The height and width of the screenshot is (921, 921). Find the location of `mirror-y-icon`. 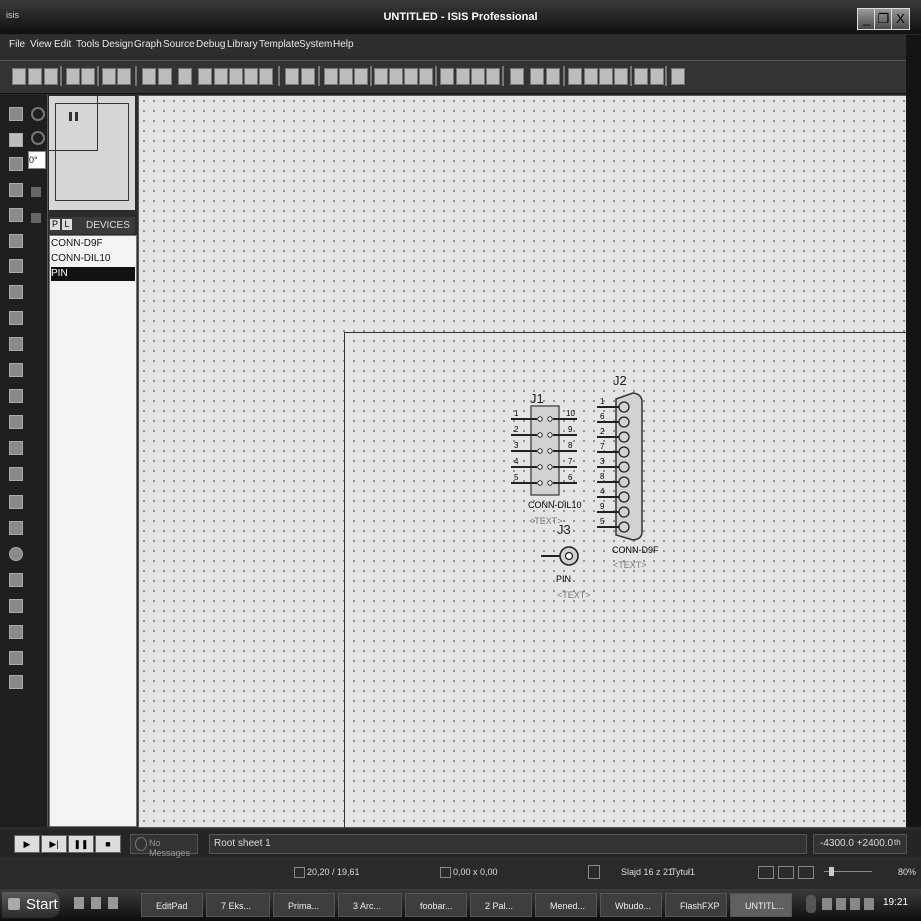

mirror-y-icon is located at coordinates (36, 218).